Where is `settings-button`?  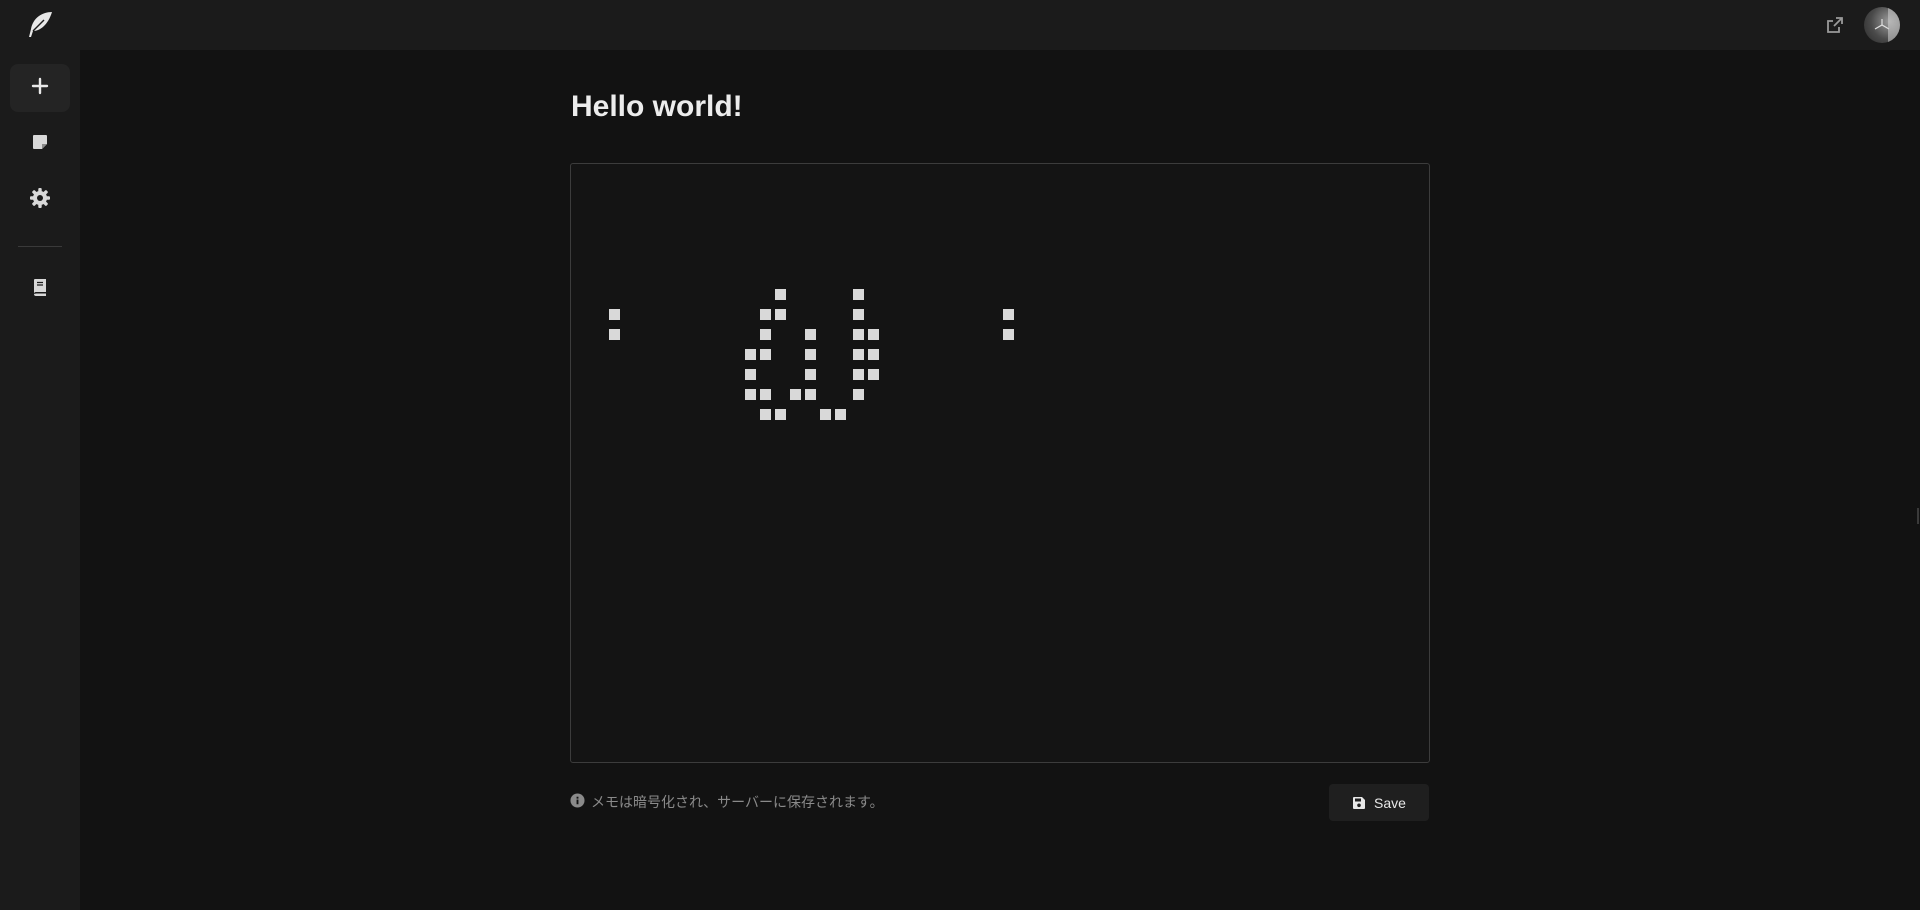
settings-button is located at coordinates (40, 200).